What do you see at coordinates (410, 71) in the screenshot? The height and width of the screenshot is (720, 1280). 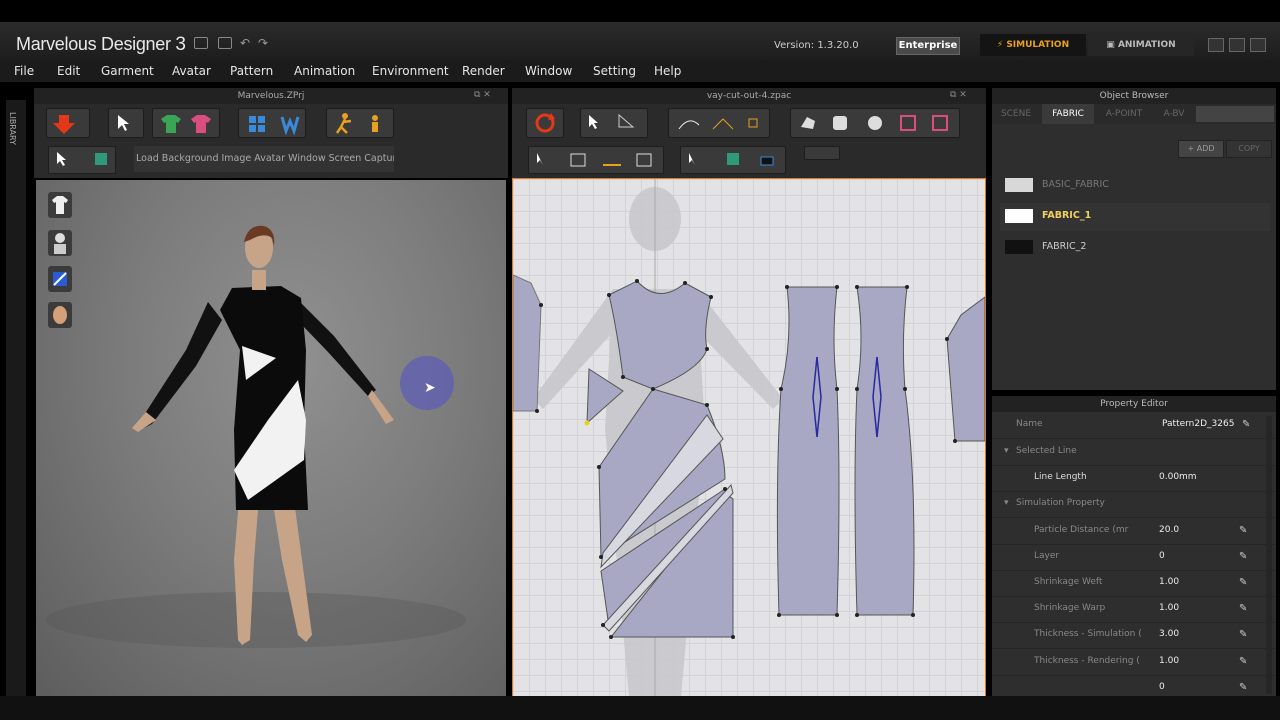 I see `menu-environment: Environment` at bounding box center [410, 71].